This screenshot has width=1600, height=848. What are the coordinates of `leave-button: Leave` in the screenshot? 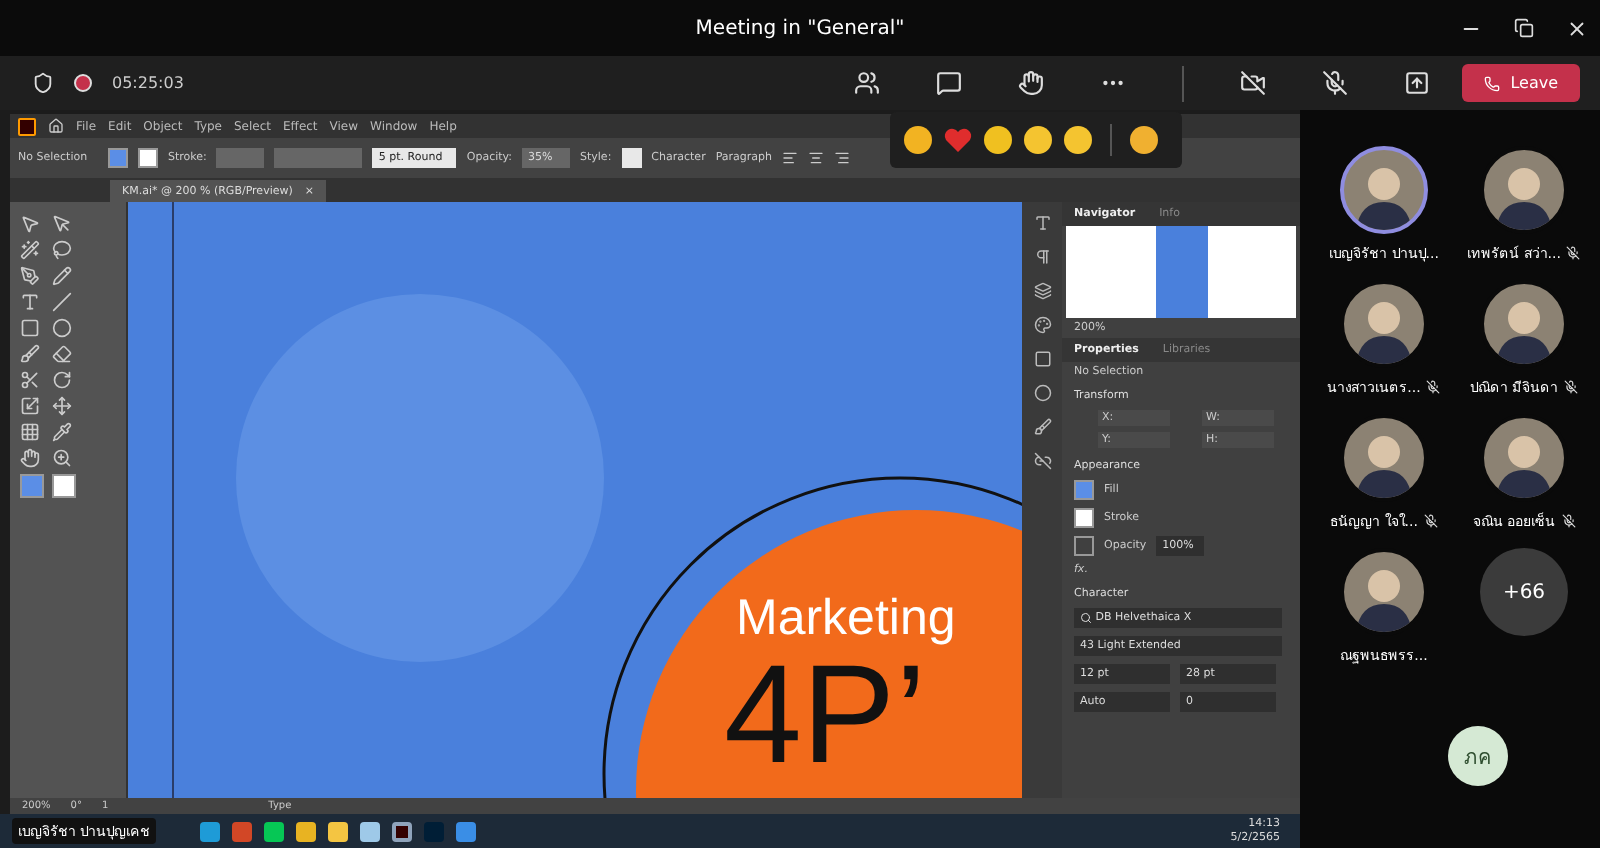 It's located at (1521, 83).